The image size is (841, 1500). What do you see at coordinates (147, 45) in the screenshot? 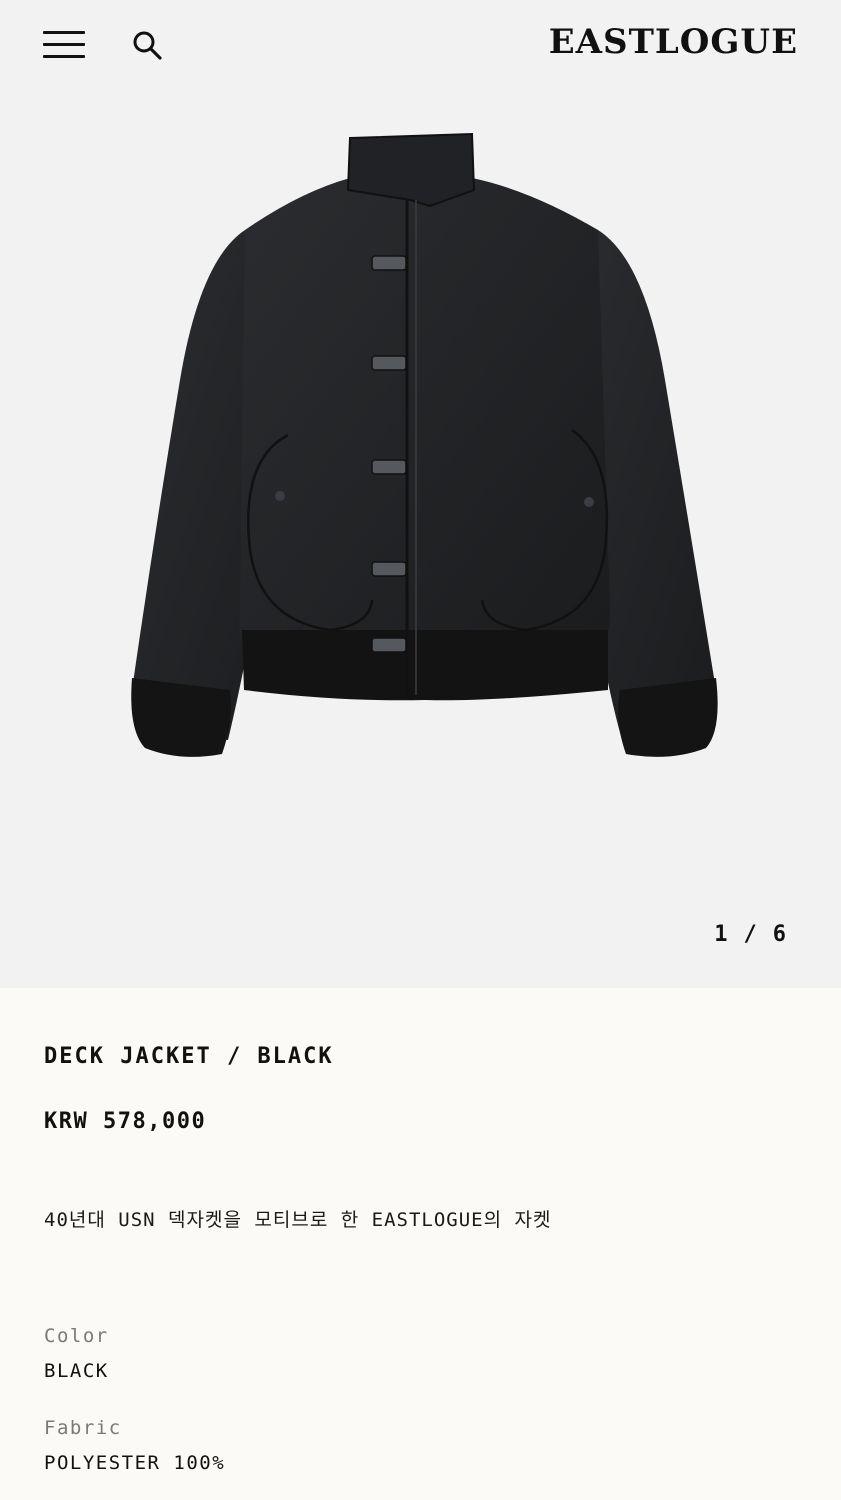
I see `search-icon` at bounding box center [147, 45].